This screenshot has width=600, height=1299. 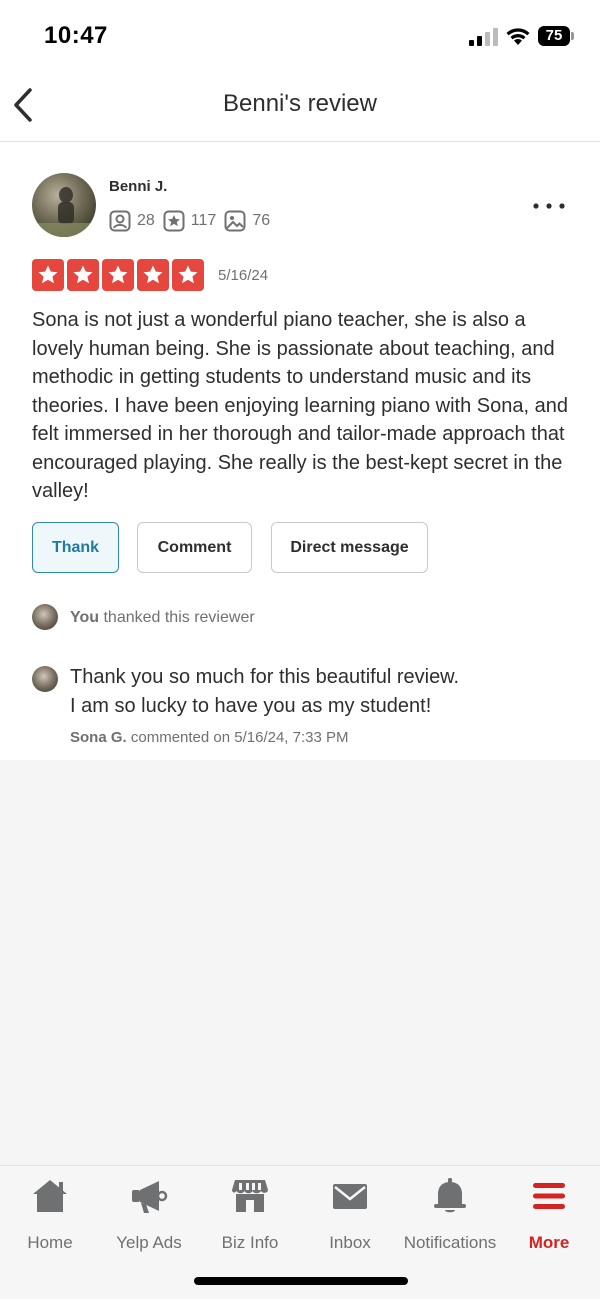 I want to click on cellular-signal-icon, so click(x=484, y=37).